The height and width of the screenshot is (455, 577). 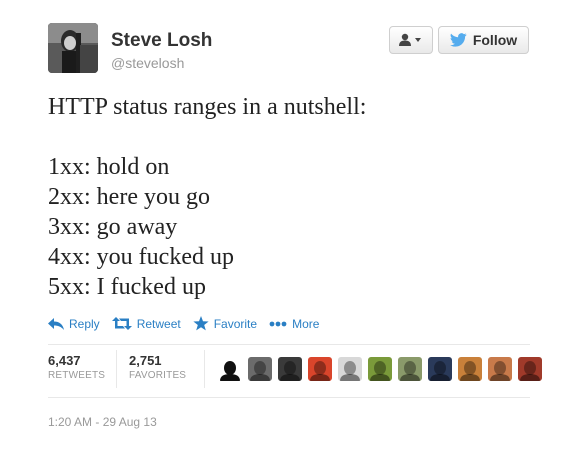 What do you see at coordinates (84, 323) in the screenshot?
I see `reply-label: Reply` at bounding box center [84, 323].